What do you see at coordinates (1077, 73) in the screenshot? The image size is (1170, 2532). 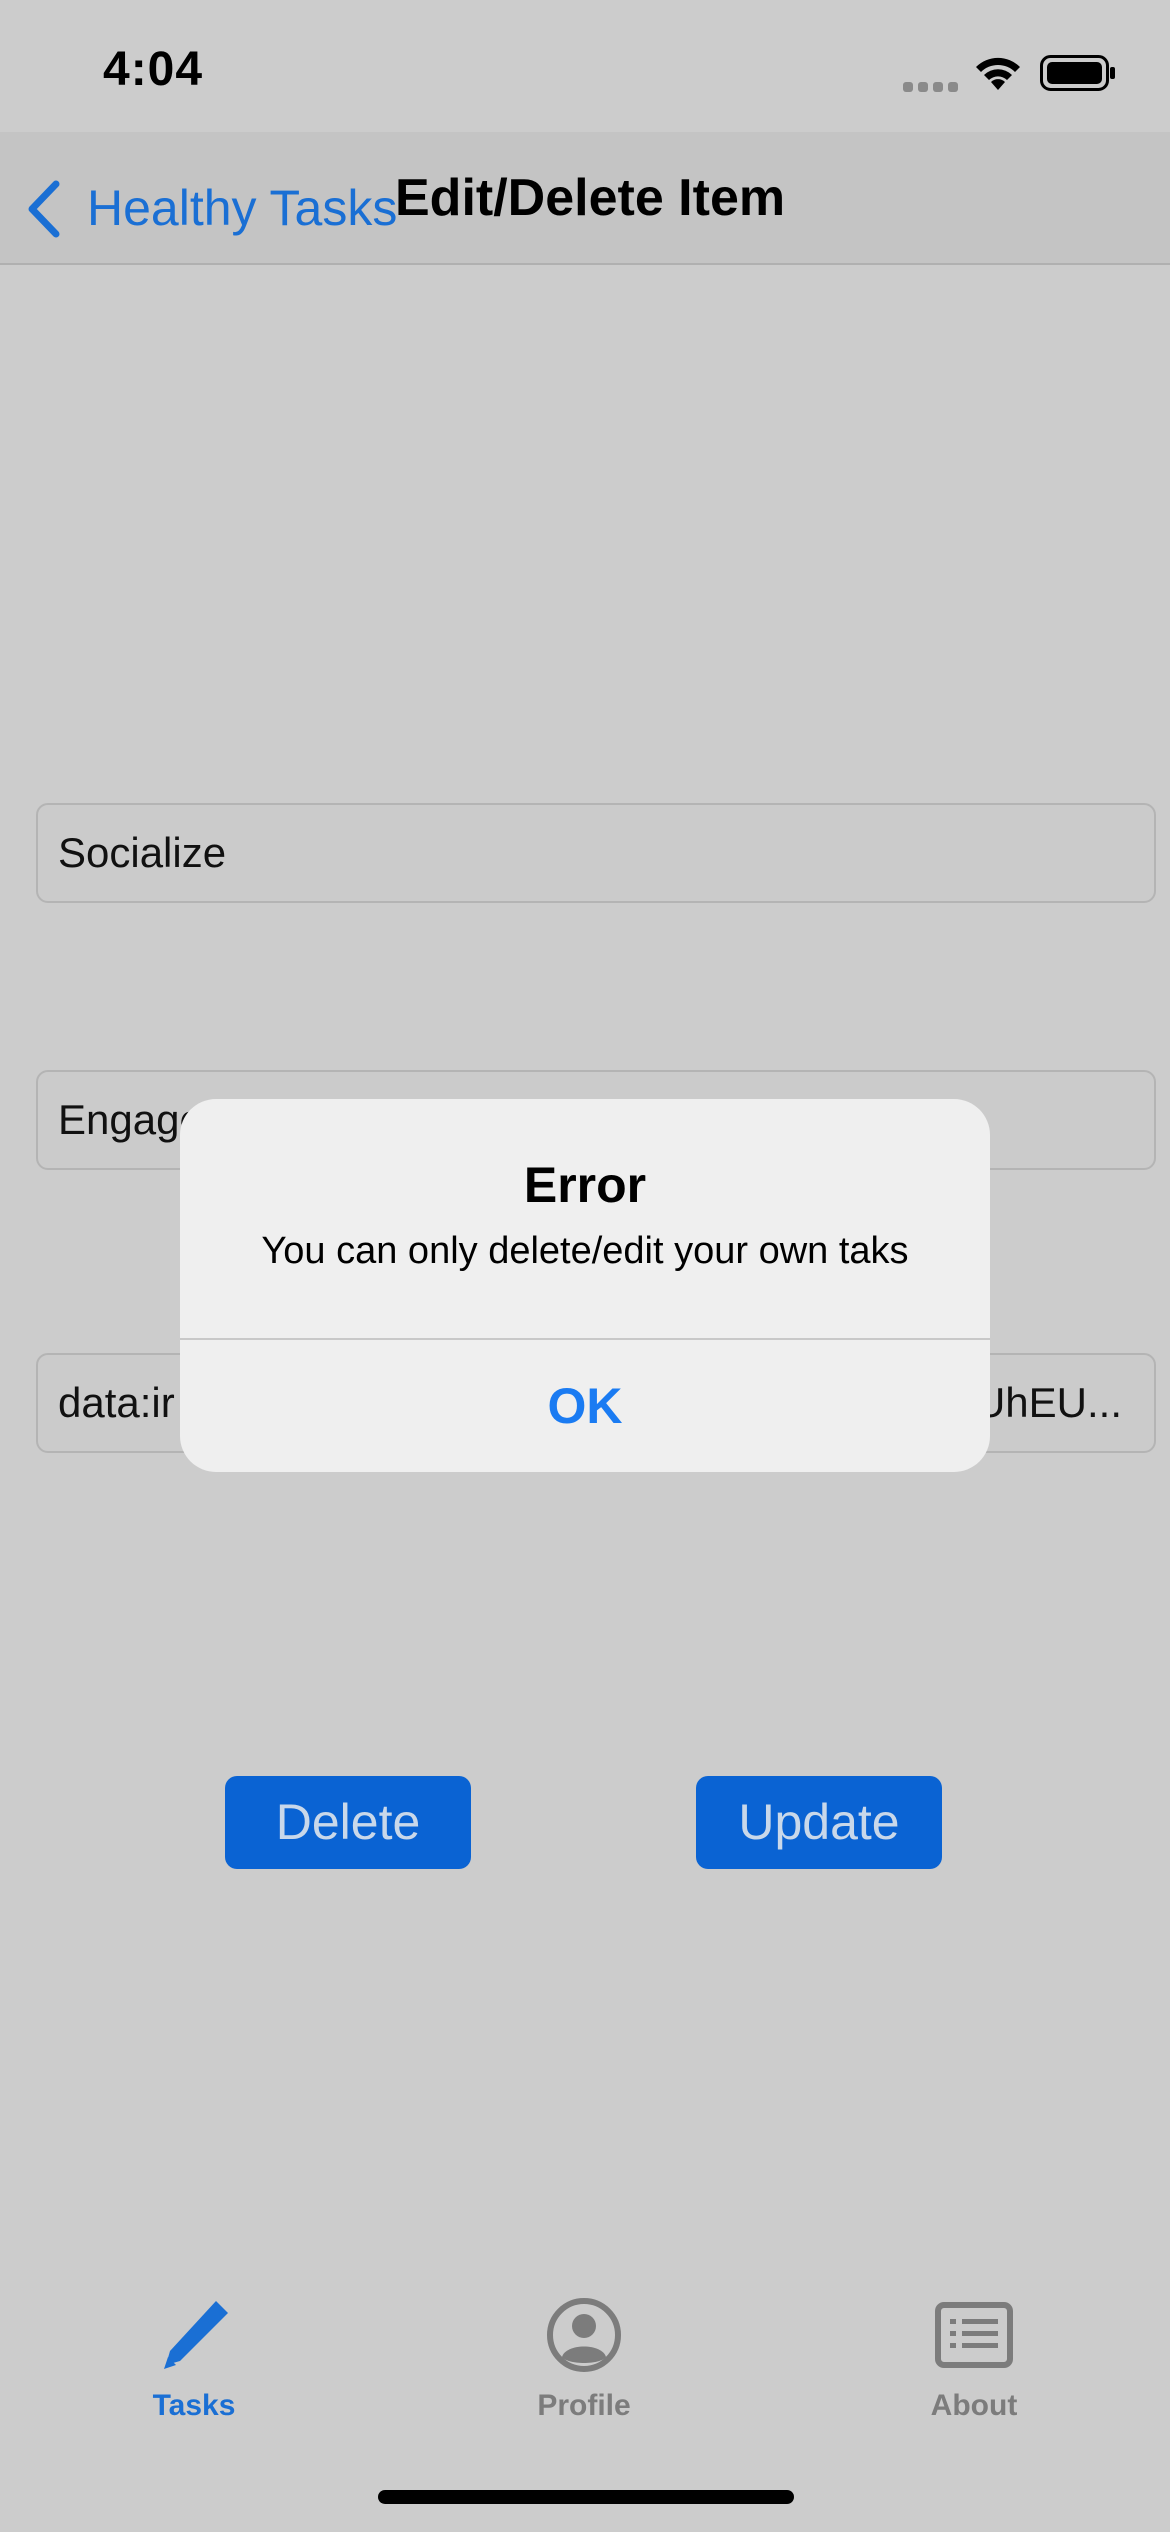 I see `battery-icon` at bounding box center [1077, 73].